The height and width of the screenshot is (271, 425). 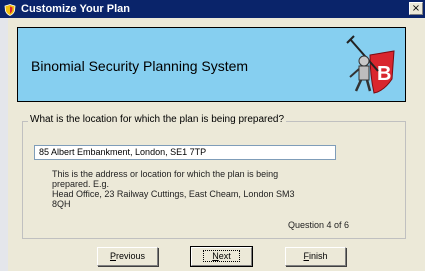 I want to click on close-icon: ×, so click(x=416, y=8).